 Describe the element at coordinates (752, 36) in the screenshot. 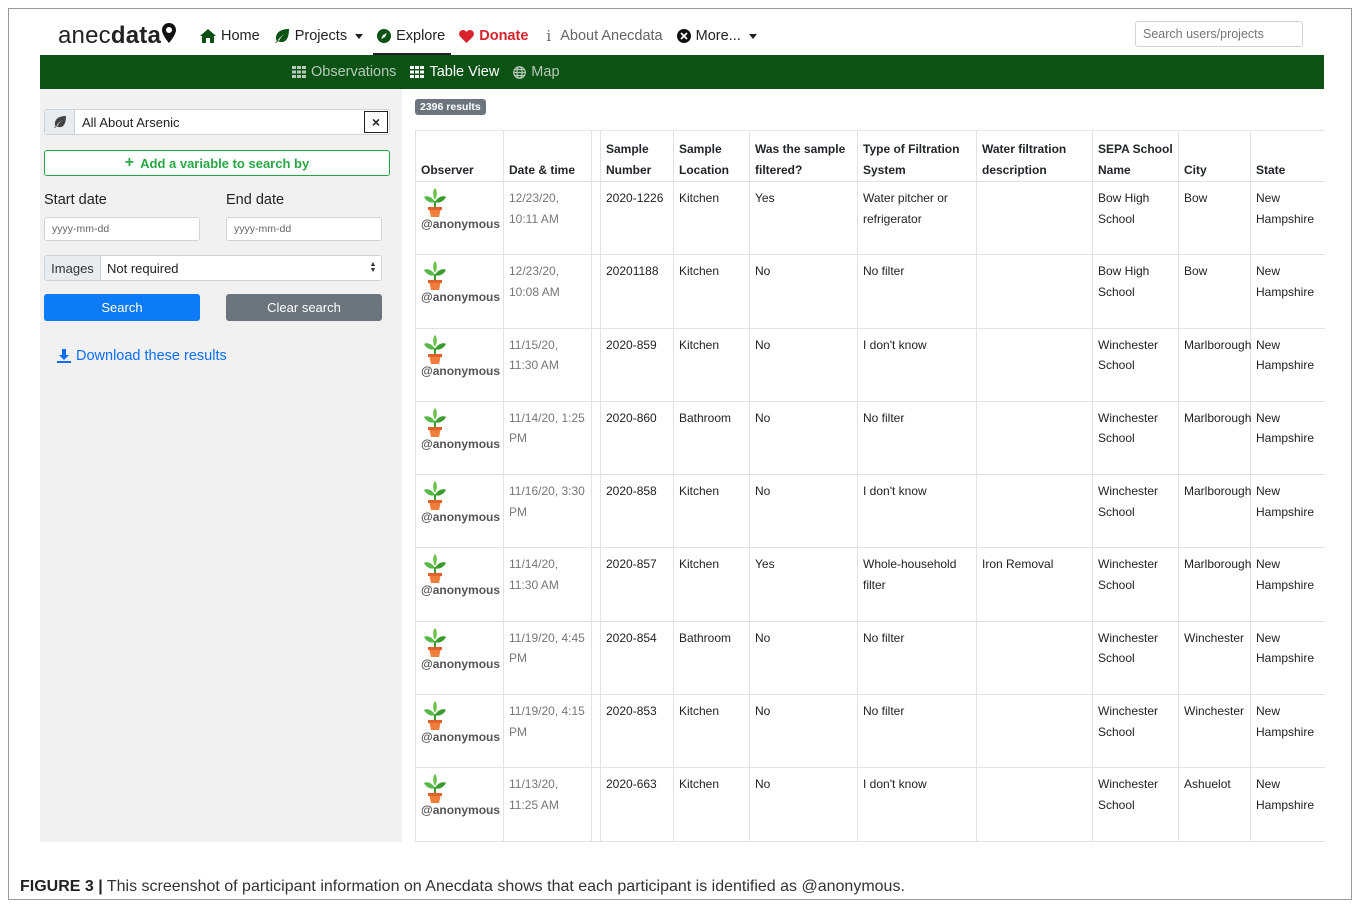

I see `chevron-down-icon` at that location.